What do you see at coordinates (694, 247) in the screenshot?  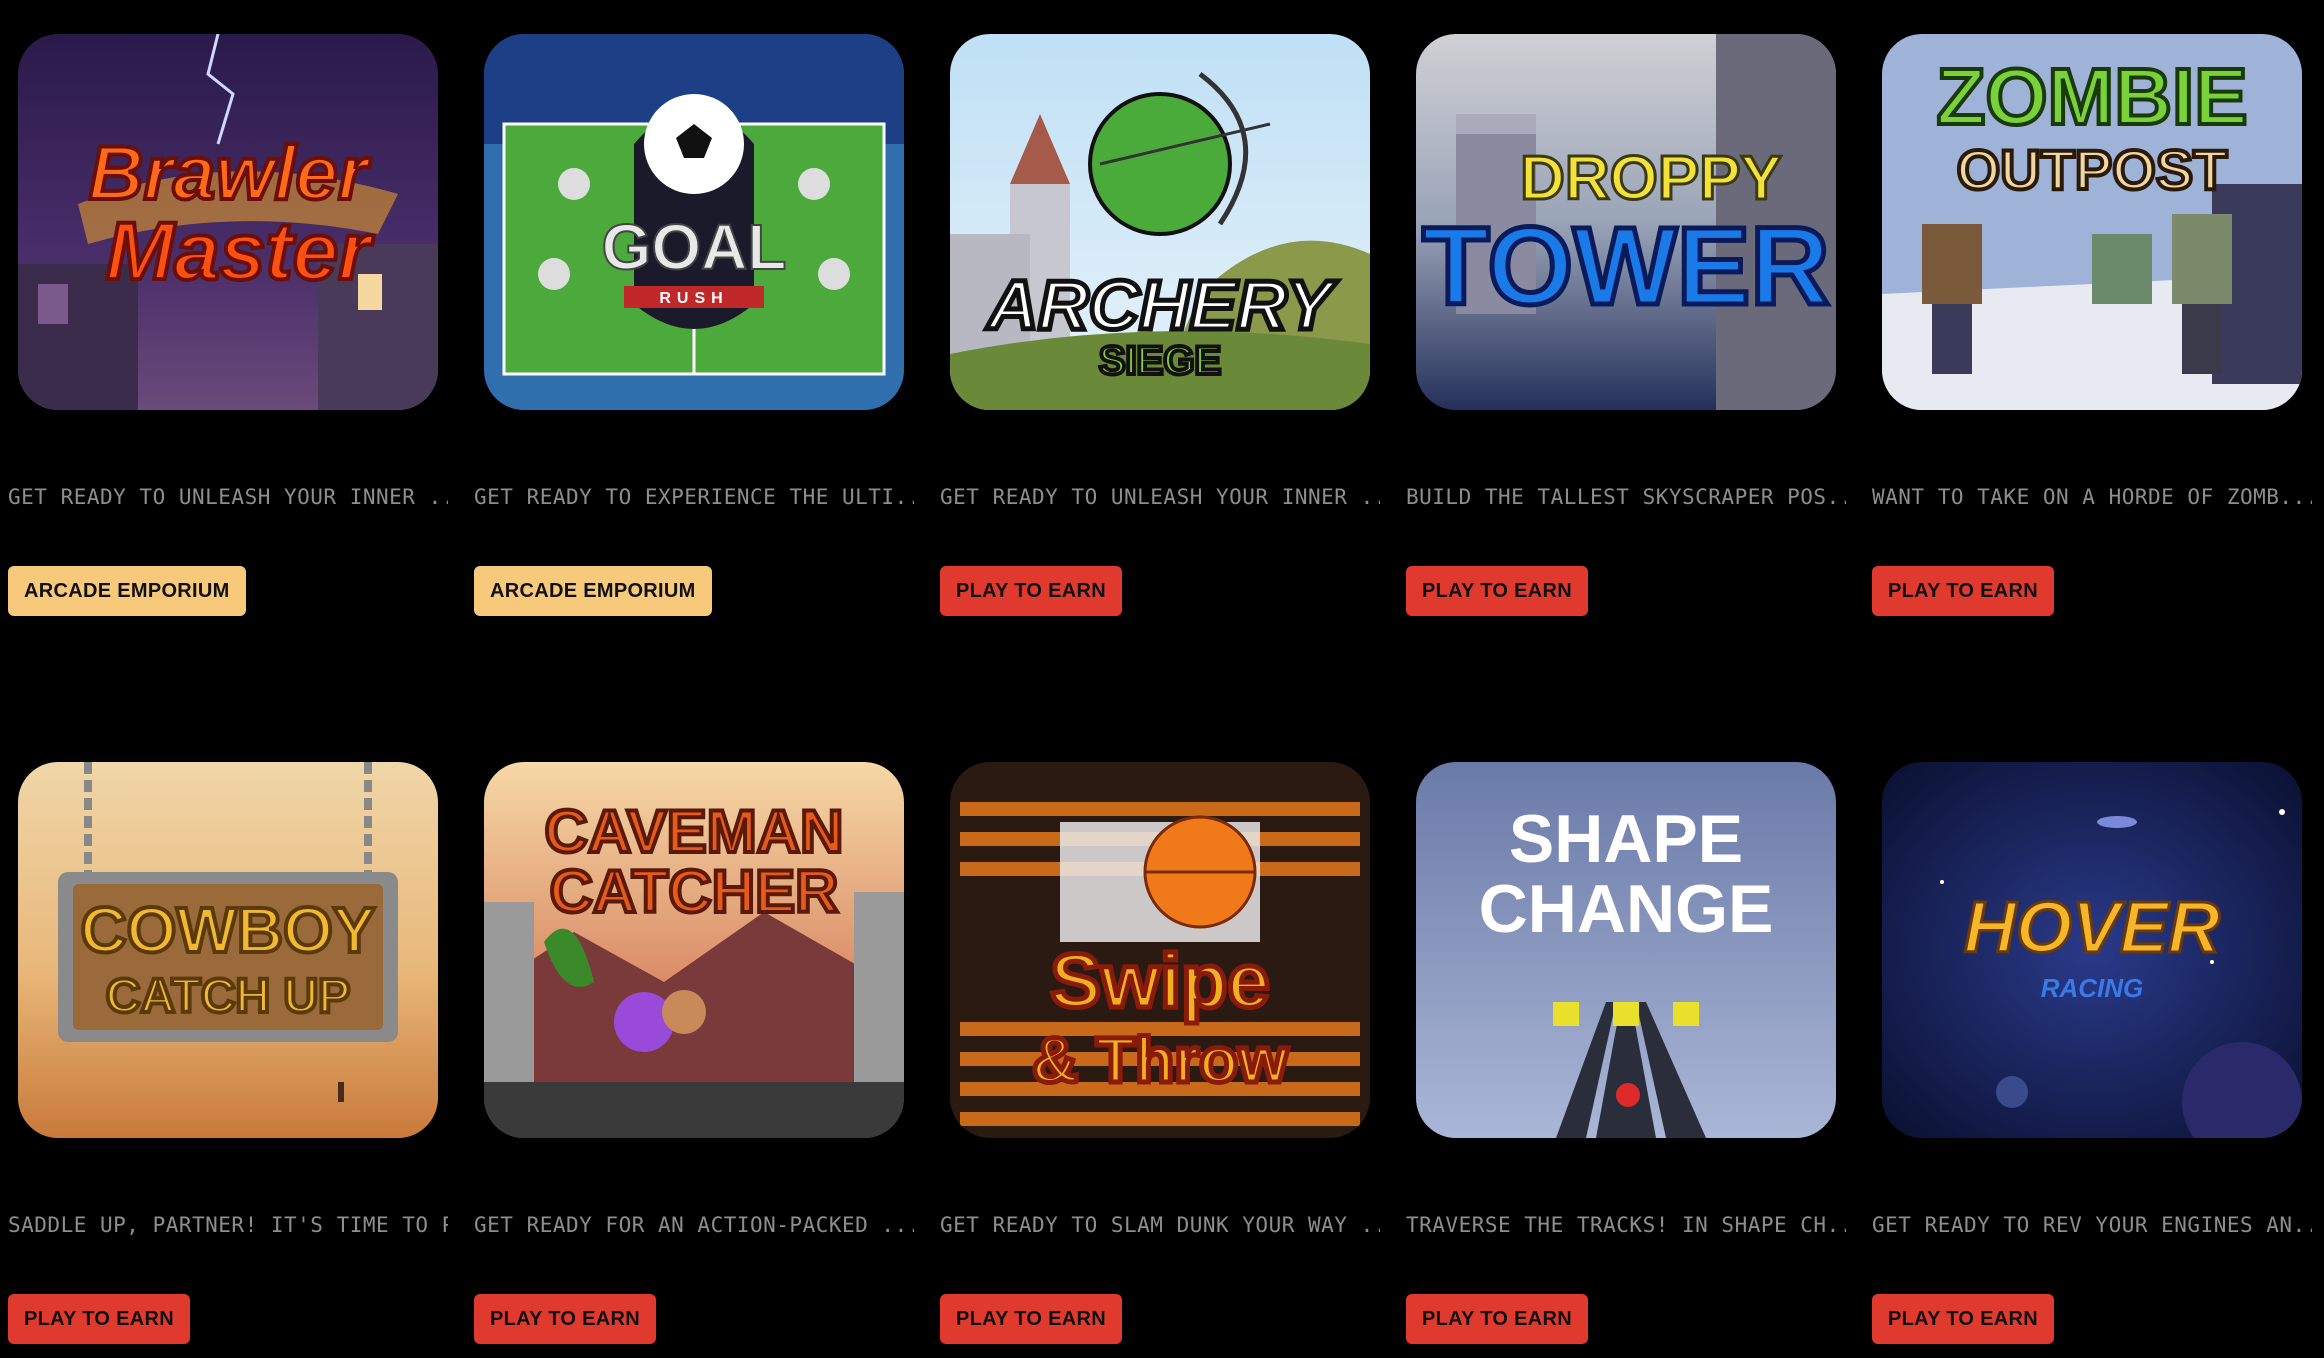 I see `svg-text: GOAL` at bounding box center [694, 247].